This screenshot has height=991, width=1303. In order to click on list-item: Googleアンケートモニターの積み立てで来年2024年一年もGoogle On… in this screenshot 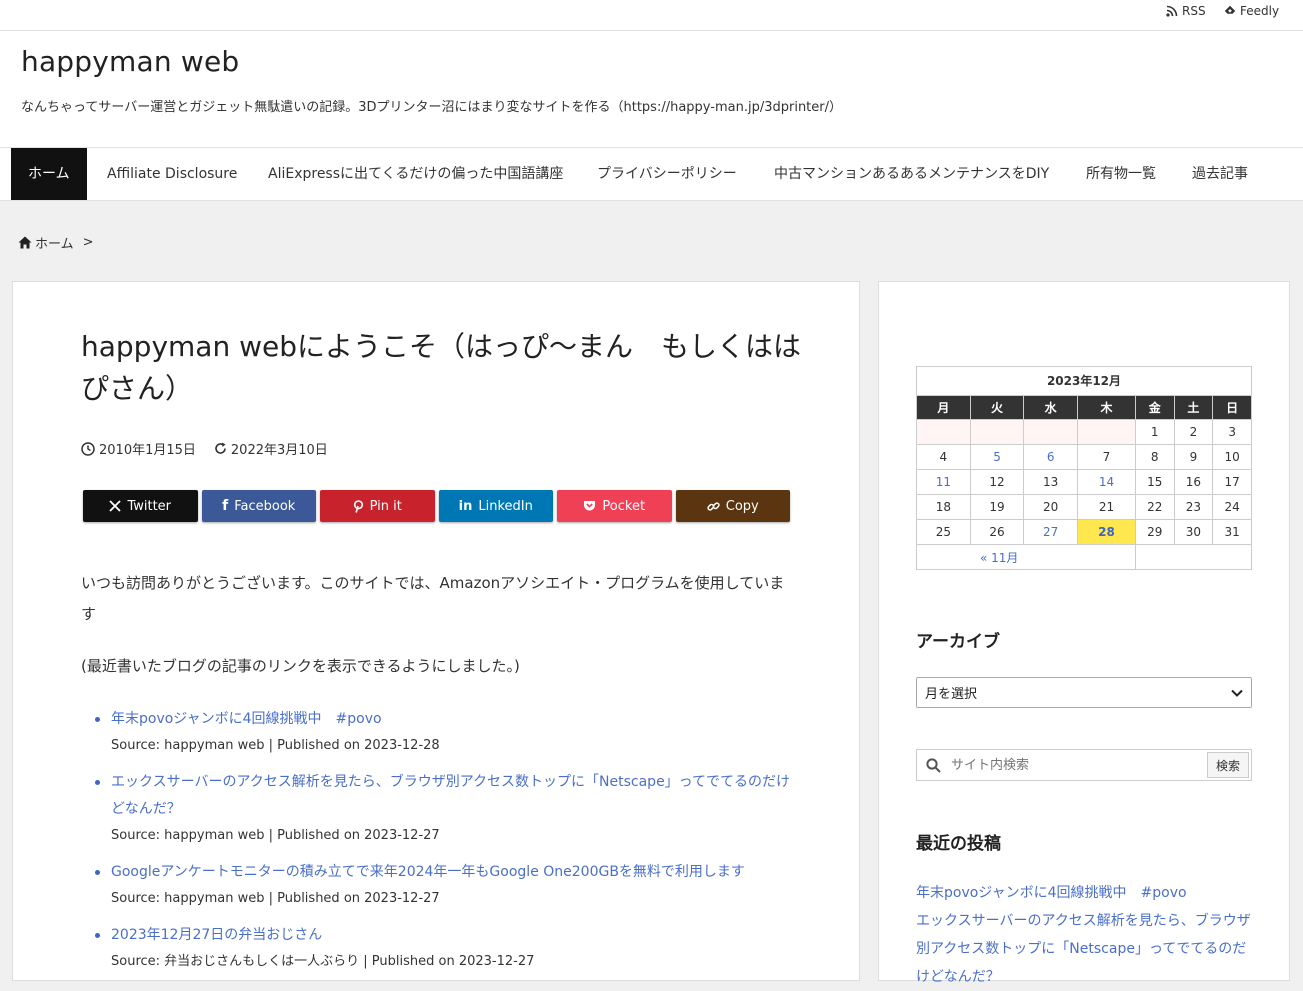, I will do `click(444, 885)`.